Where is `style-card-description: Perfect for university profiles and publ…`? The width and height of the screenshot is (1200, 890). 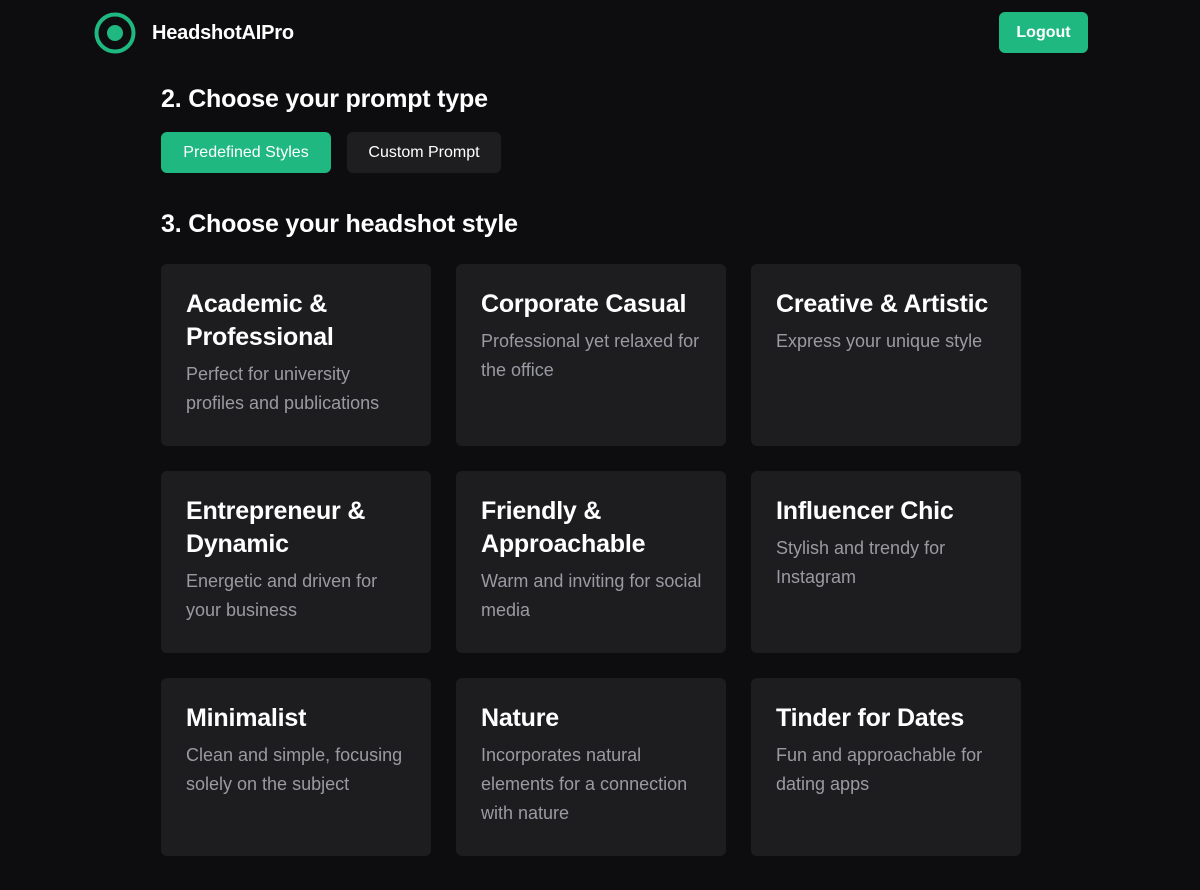
style-card-description: Perfect for university profiles and publ… is located at coordinates (283, 388).